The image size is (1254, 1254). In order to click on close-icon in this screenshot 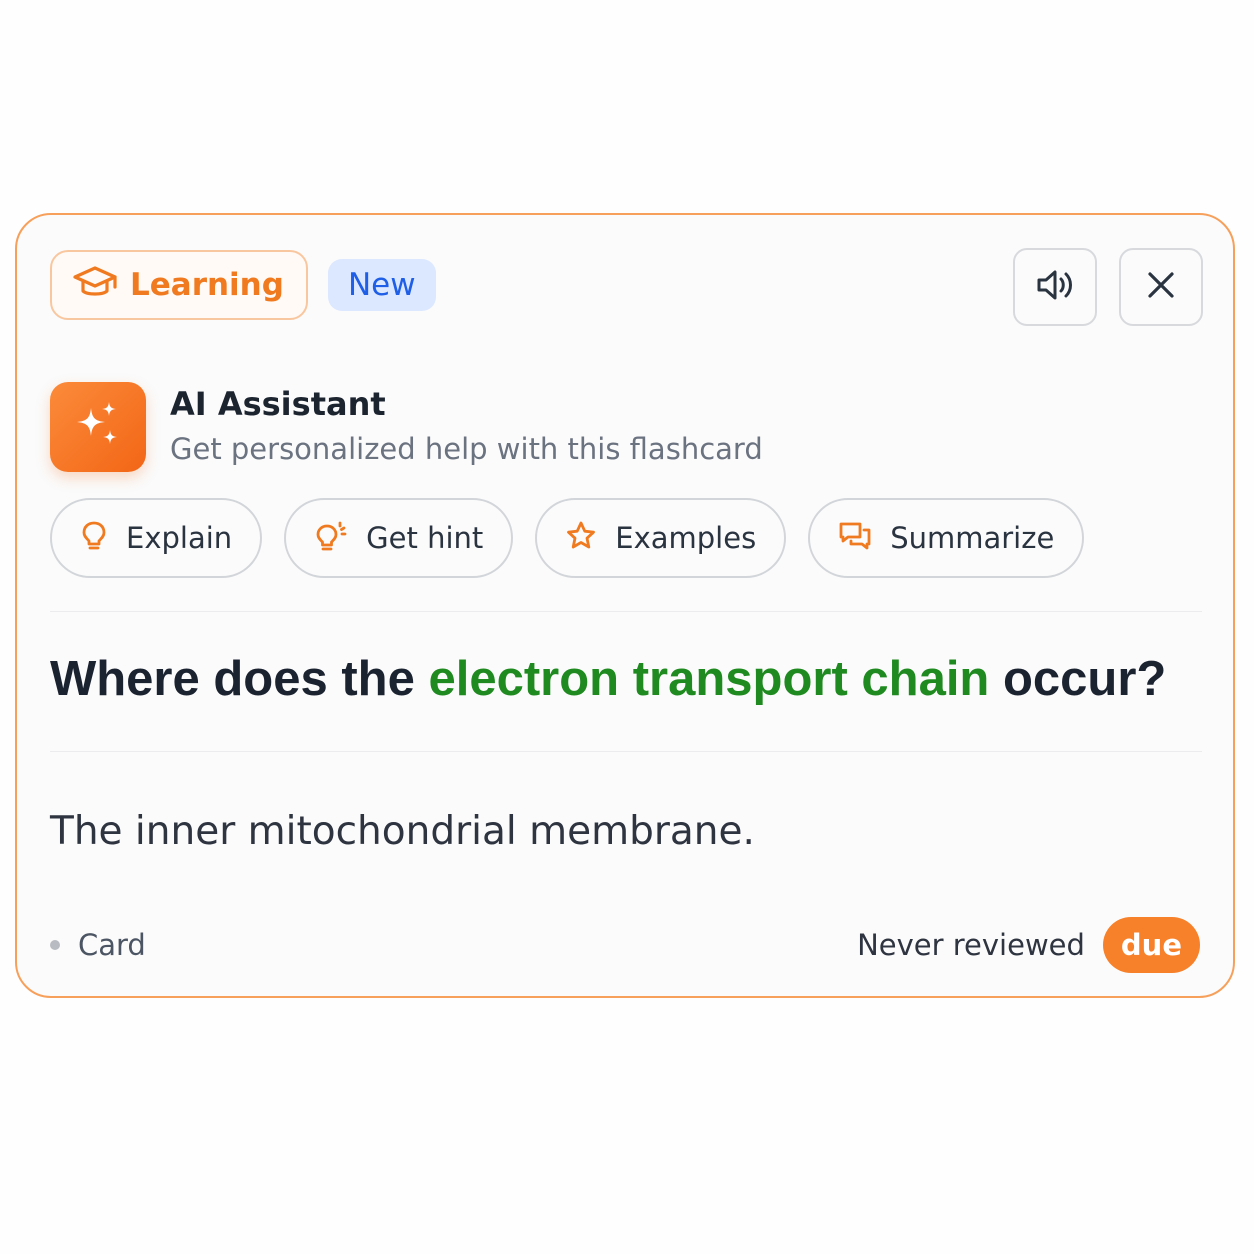, I will do `click(1161, 287)`.